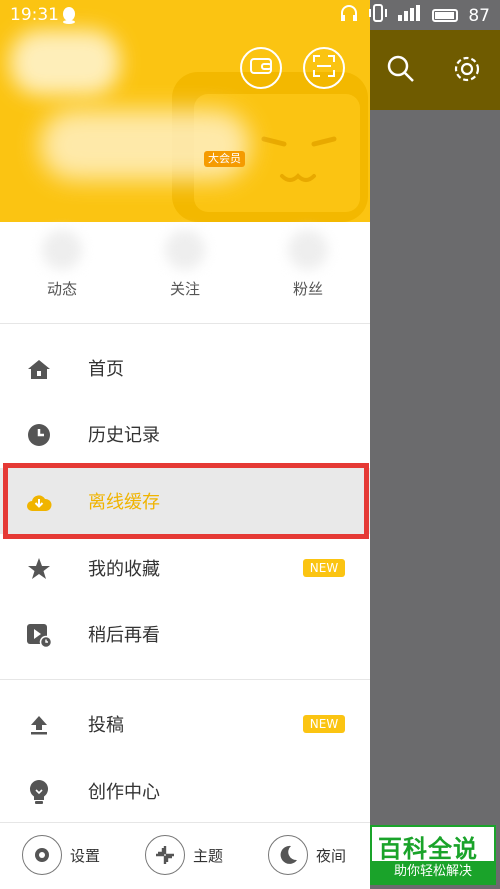  Describe the element at coordinates (185, 501) in the screenshot. I see `menu-item-offline-cache: 离线缓存` at that location.